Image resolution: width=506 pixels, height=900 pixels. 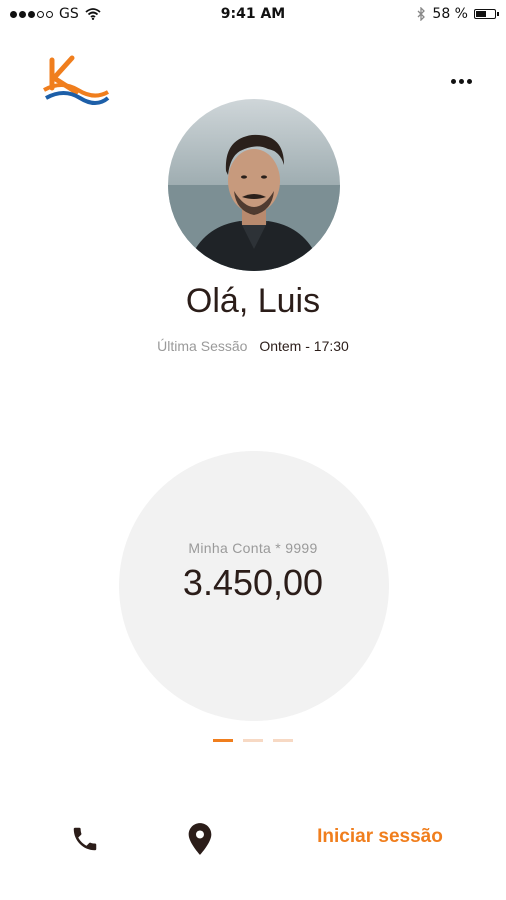 I want to click on account-balance: 3.450,00, so click(x=253, y=582).